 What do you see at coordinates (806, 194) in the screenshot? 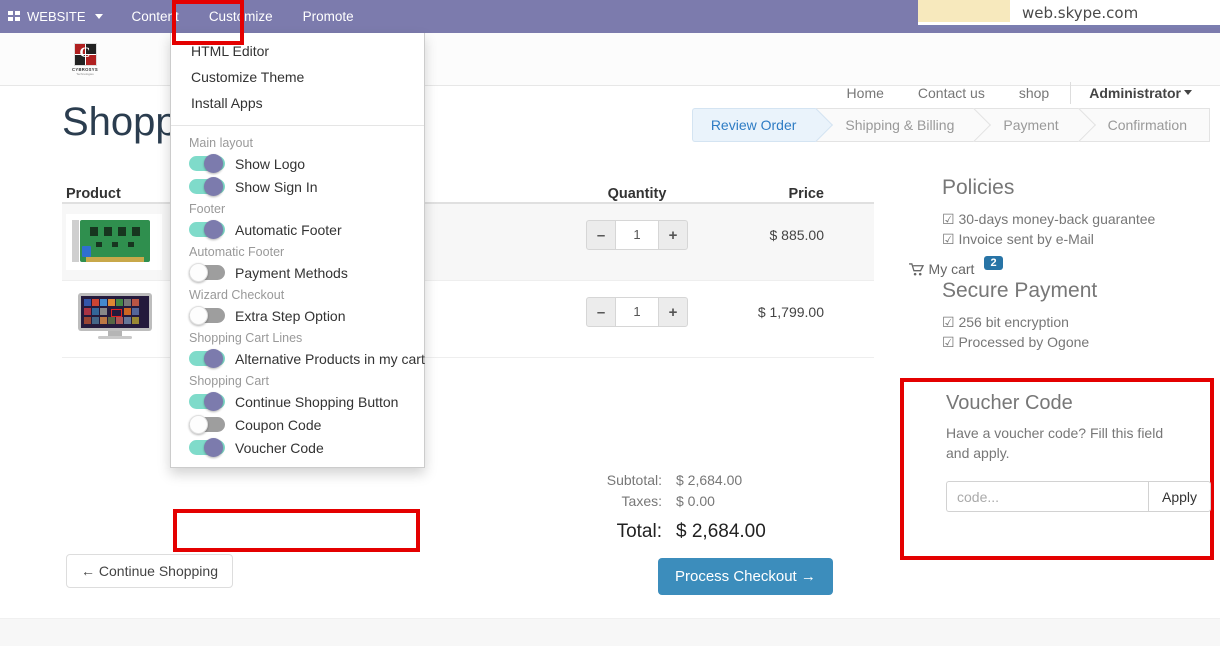
I see `column-header-price: Price` at bounding box center [806, 194].